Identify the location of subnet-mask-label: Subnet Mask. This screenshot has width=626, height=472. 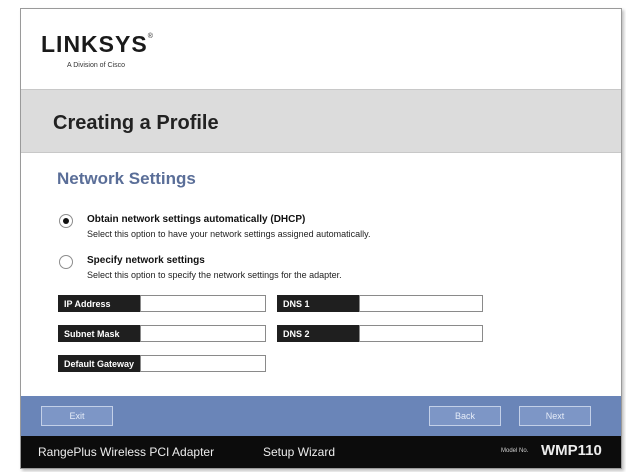
(99, 333).